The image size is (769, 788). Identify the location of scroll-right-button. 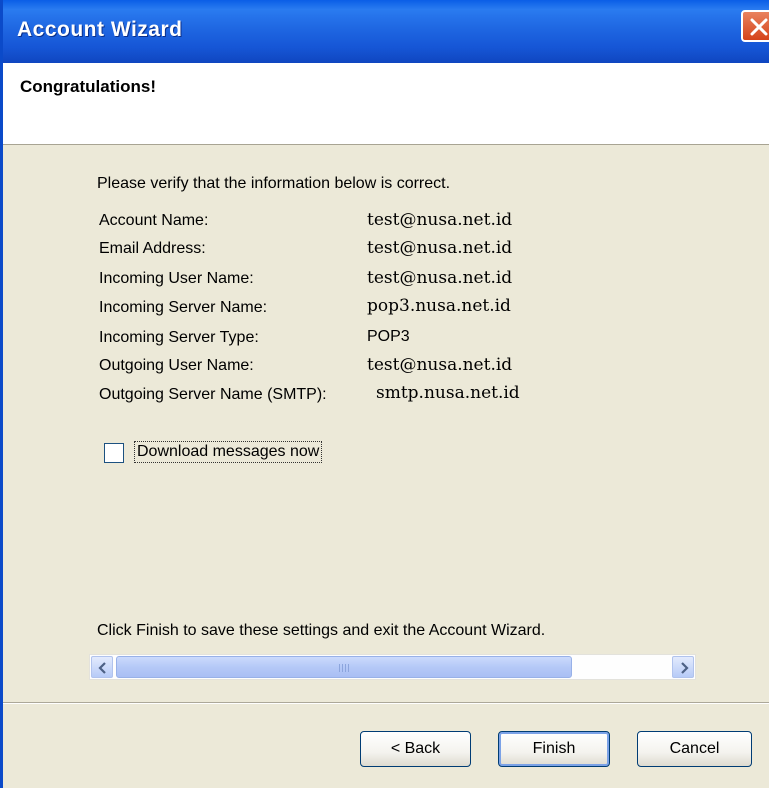
(683, 667).